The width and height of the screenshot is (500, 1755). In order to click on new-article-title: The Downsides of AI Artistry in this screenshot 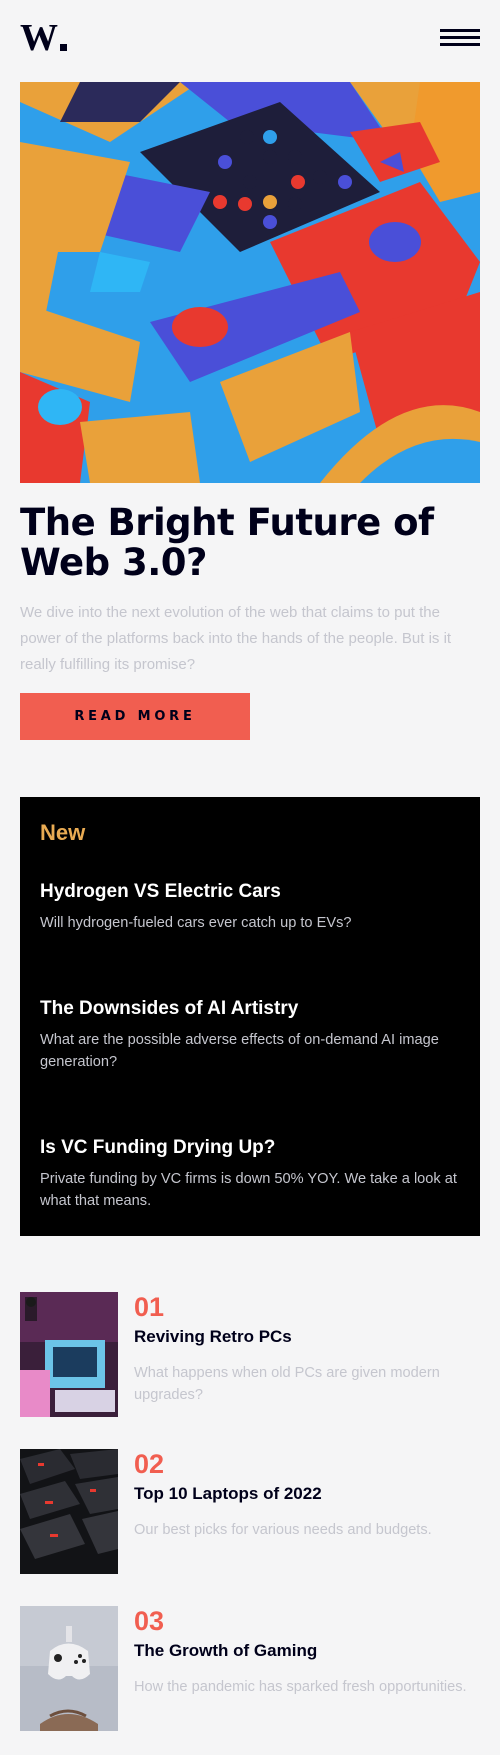, I will do `click(250, 1009)`.